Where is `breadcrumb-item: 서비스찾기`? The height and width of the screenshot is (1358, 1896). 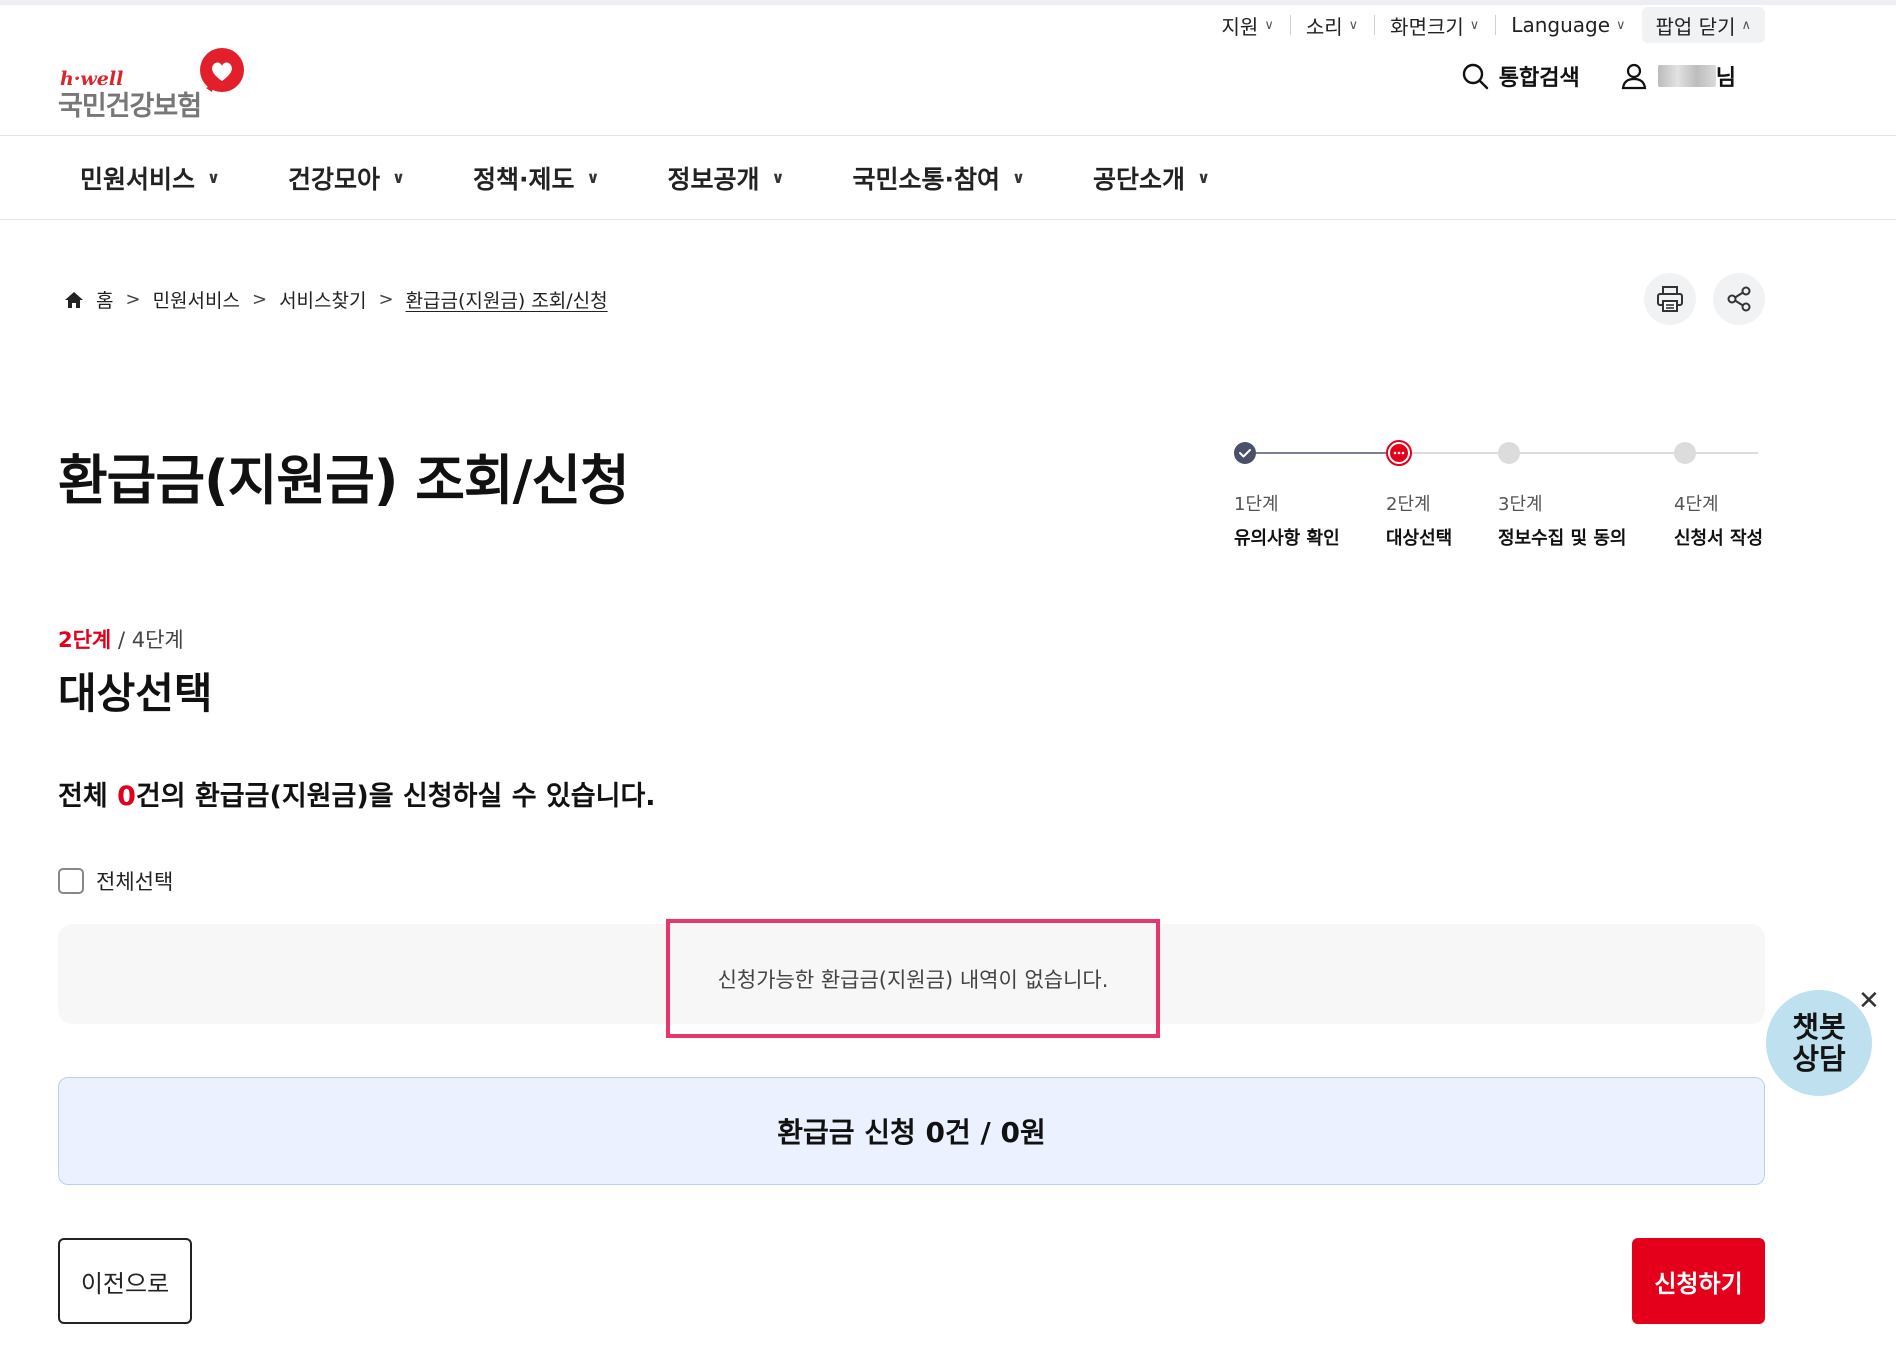
breadcrumb-item: 서비스찾기 is located at coordinates (322, 299).